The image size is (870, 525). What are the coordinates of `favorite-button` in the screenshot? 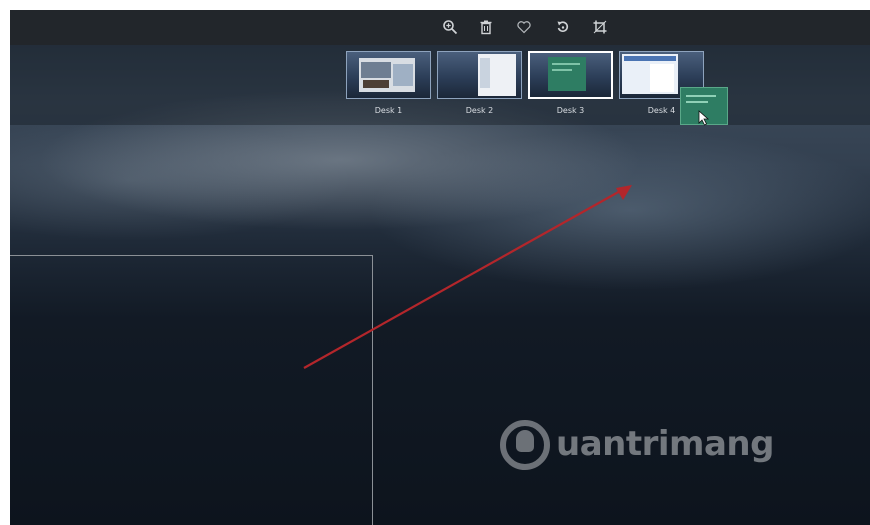 It's located at (524, 27).